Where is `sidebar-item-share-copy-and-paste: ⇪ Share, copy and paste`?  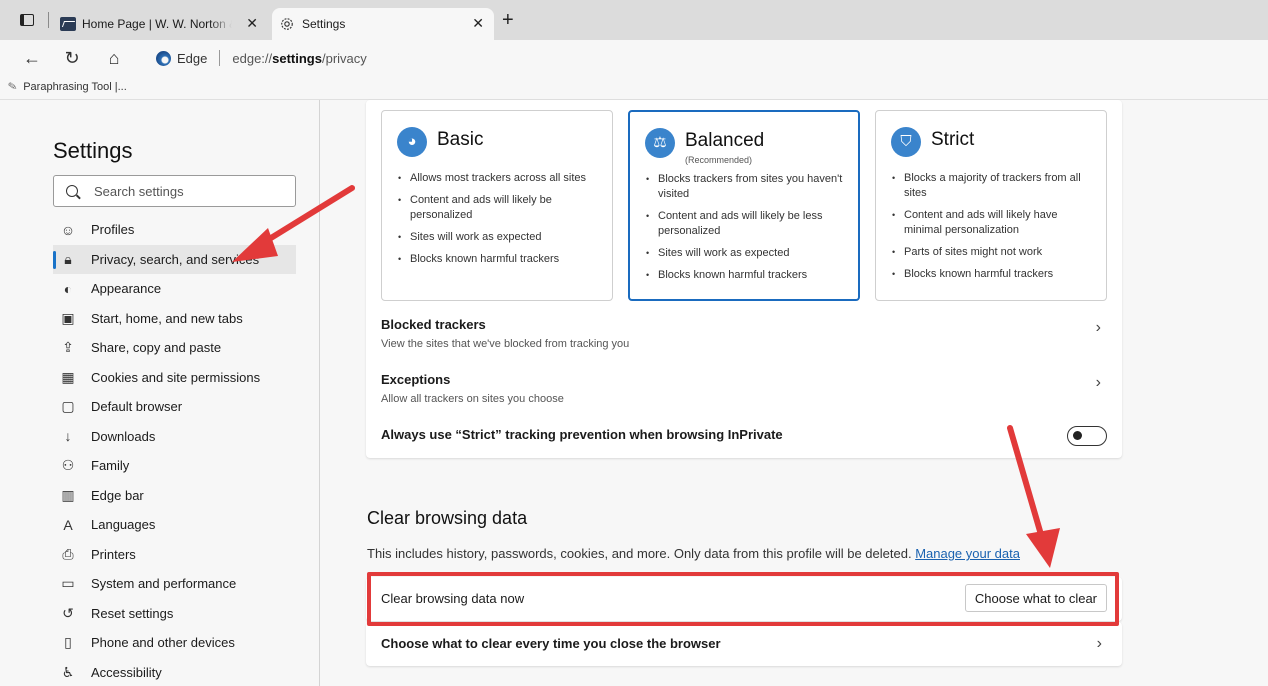 sidebar-item-share-copy-and-paste: ⇪ Share, copy and paste is located at coordinates (174, 348).